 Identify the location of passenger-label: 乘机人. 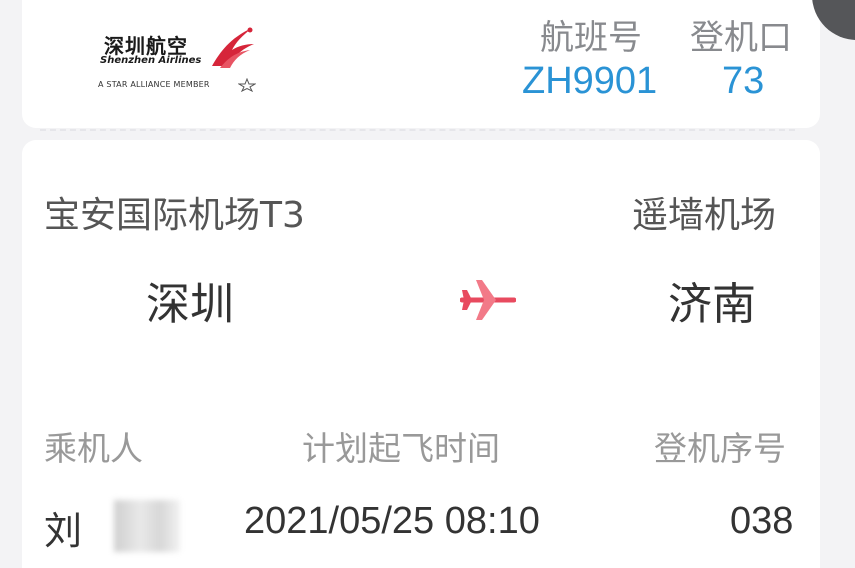
(93, 448).